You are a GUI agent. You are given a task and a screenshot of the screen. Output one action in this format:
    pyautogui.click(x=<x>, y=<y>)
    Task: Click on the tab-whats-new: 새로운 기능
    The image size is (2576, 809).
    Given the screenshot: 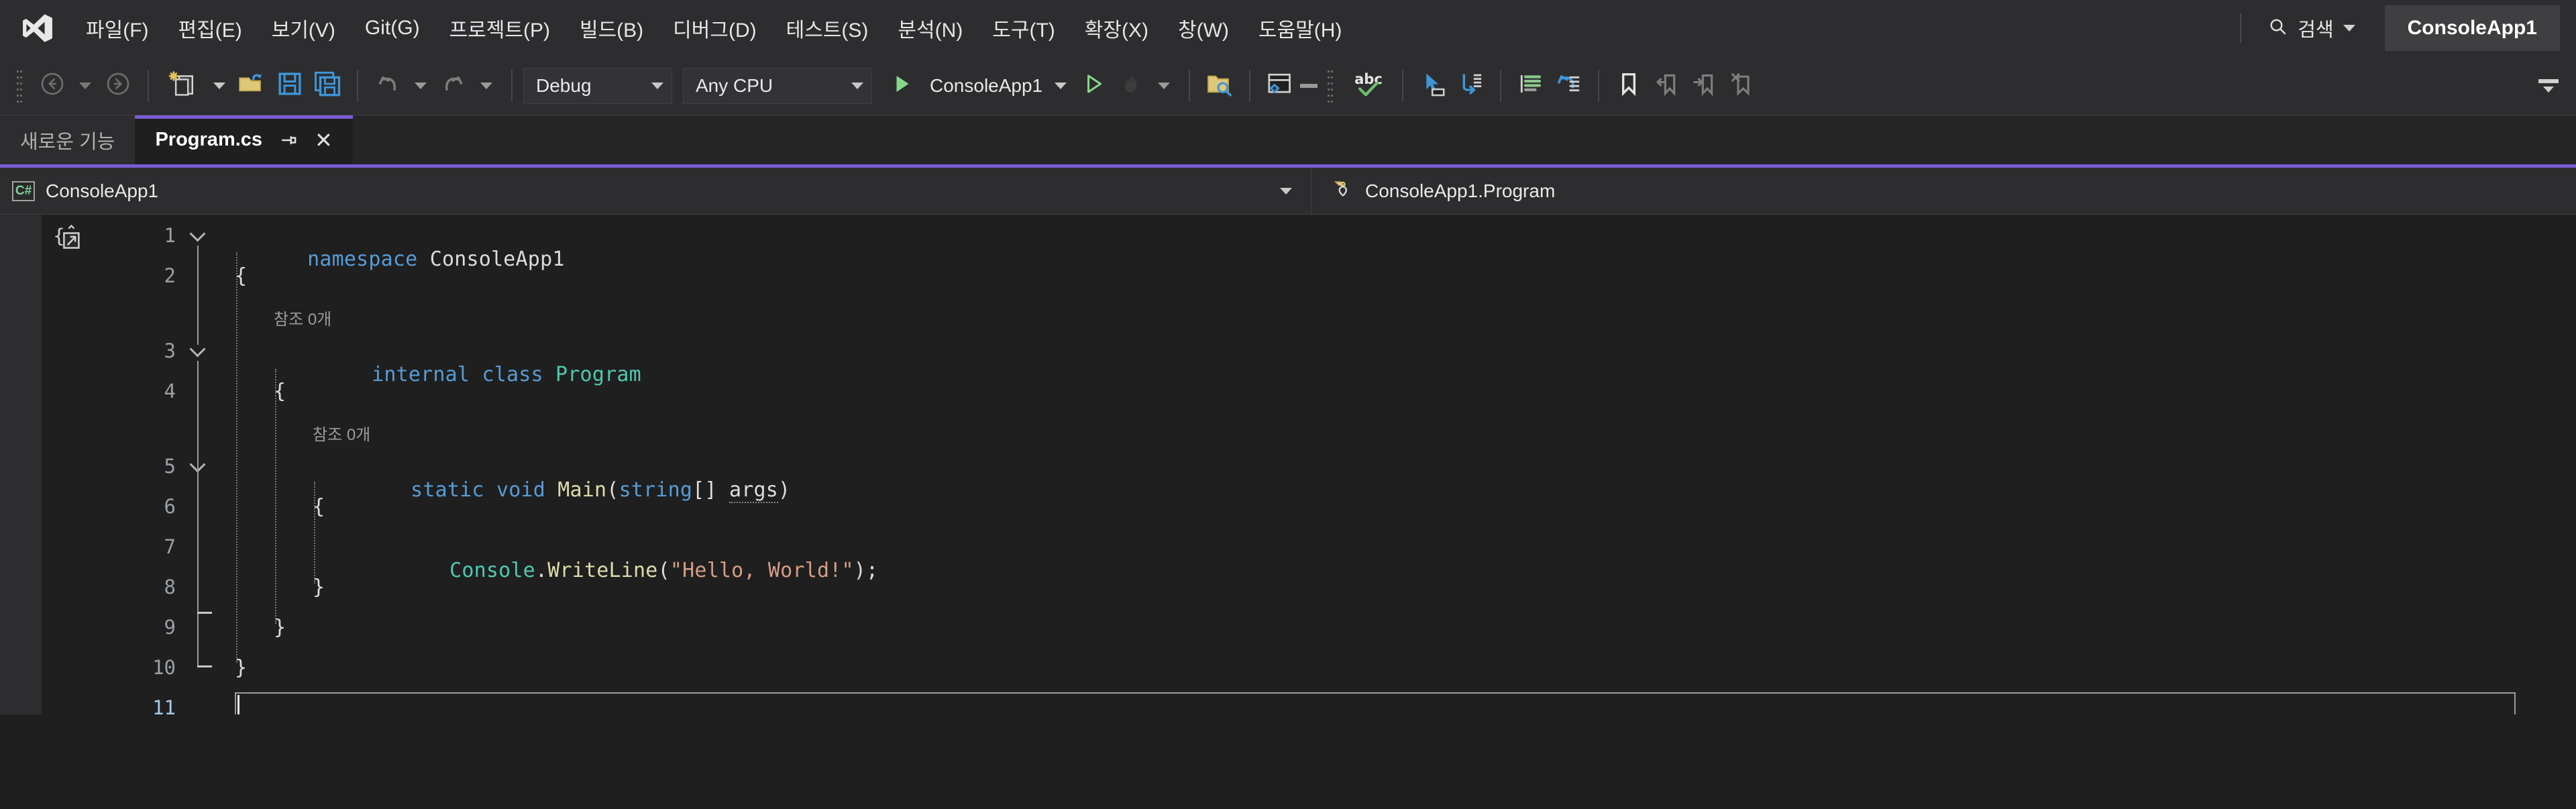 What is the action you would take?
    pyautogui.click(x=68, y=139)
    